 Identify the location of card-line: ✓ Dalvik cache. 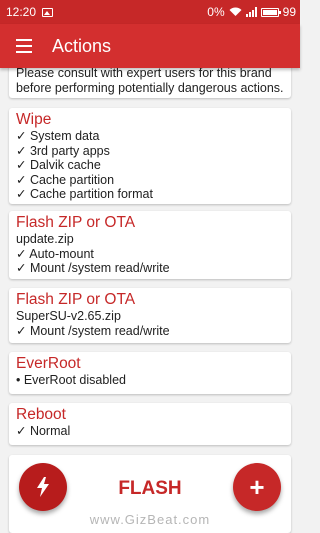
(58, 165).